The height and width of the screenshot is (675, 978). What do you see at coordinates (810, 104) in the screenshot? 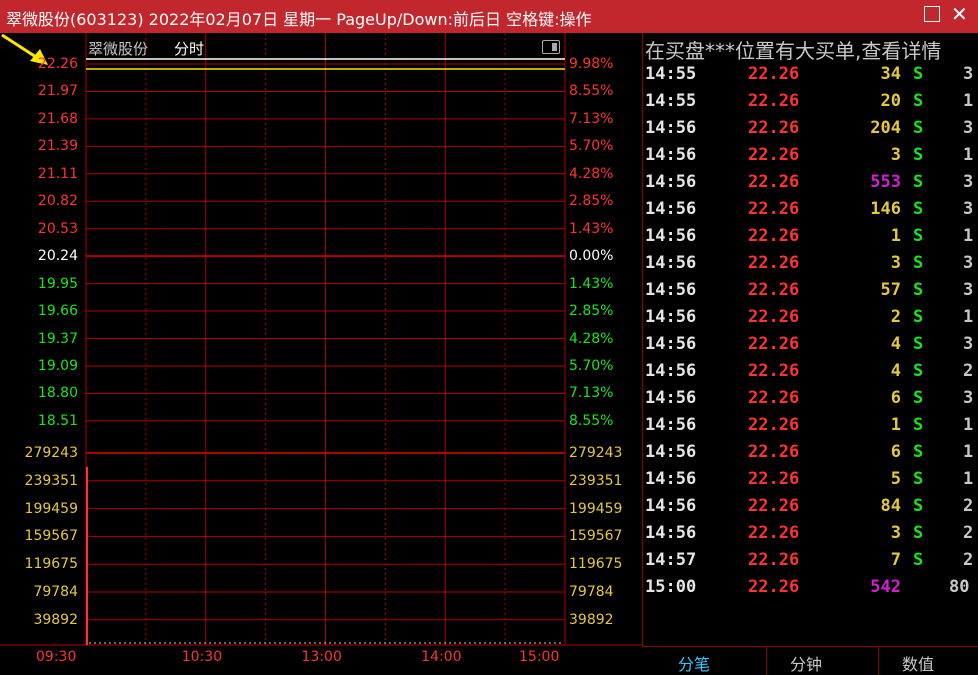
I see `tick-row: 14:55 22.26 20 S 1` at bounding box center [810, 104].